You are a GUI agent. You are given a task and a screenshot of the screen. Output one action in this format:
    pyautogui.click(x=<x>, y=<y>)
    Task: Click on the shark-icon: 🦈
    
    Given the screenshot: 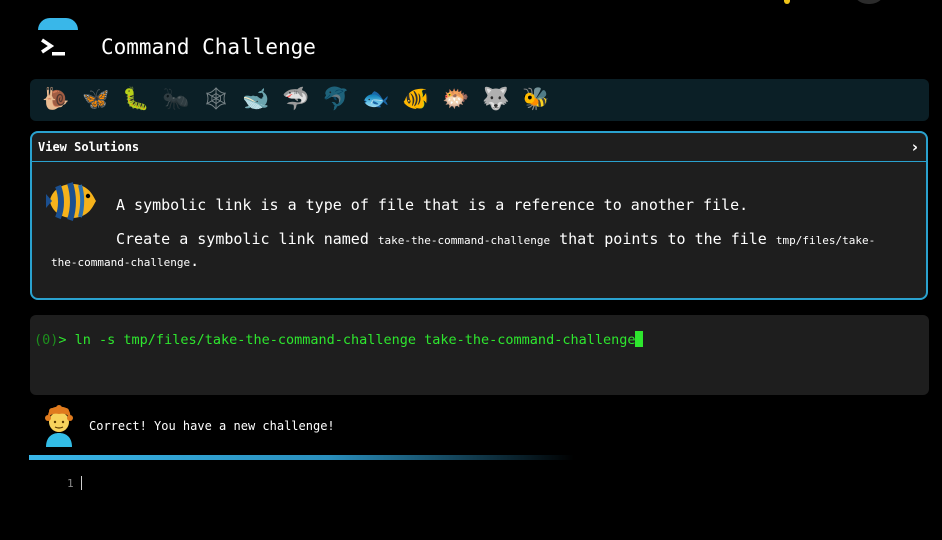 What is the action you would take?
    pyautogui.click(x=296, y=100)
    